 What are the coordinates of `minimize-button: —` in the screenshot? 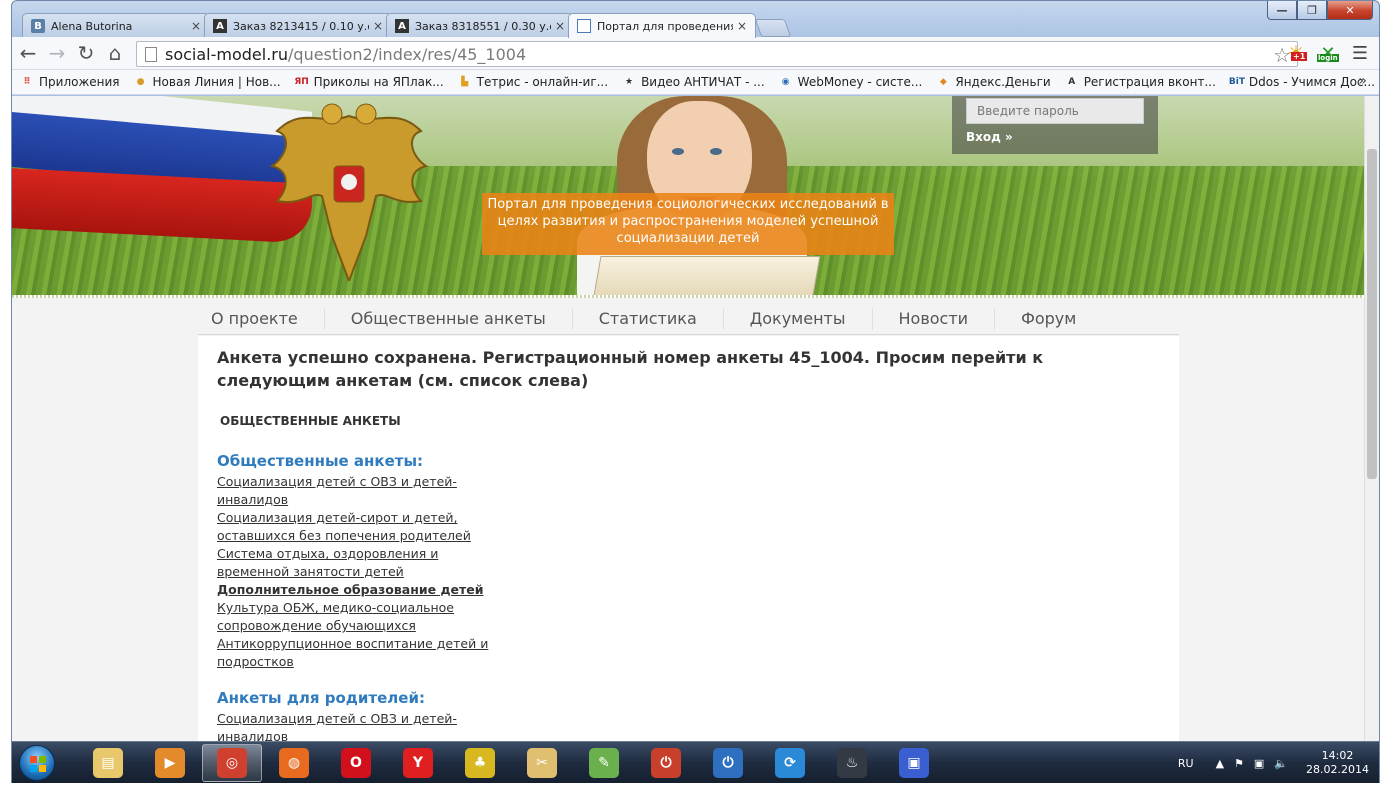 It's located at (1282, 10).